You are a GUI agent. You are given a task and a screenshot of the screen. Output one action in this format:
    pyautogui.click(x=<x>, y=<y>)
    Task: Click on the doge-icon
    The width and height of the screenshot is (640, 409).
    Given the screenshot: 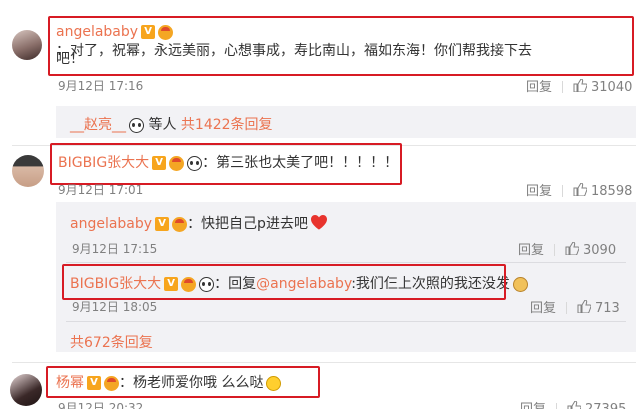 What is the action you would take?
    pyautogui.click(x=520, y=284)
    